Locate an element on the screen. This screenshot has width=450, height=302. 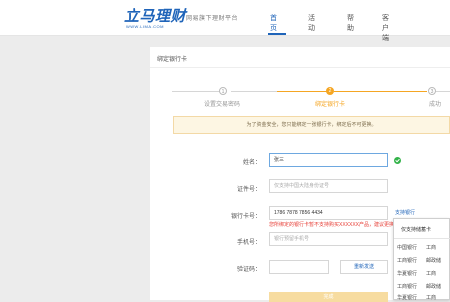
resend-code-button: 重新发送 is located at coordinates (364, 267).